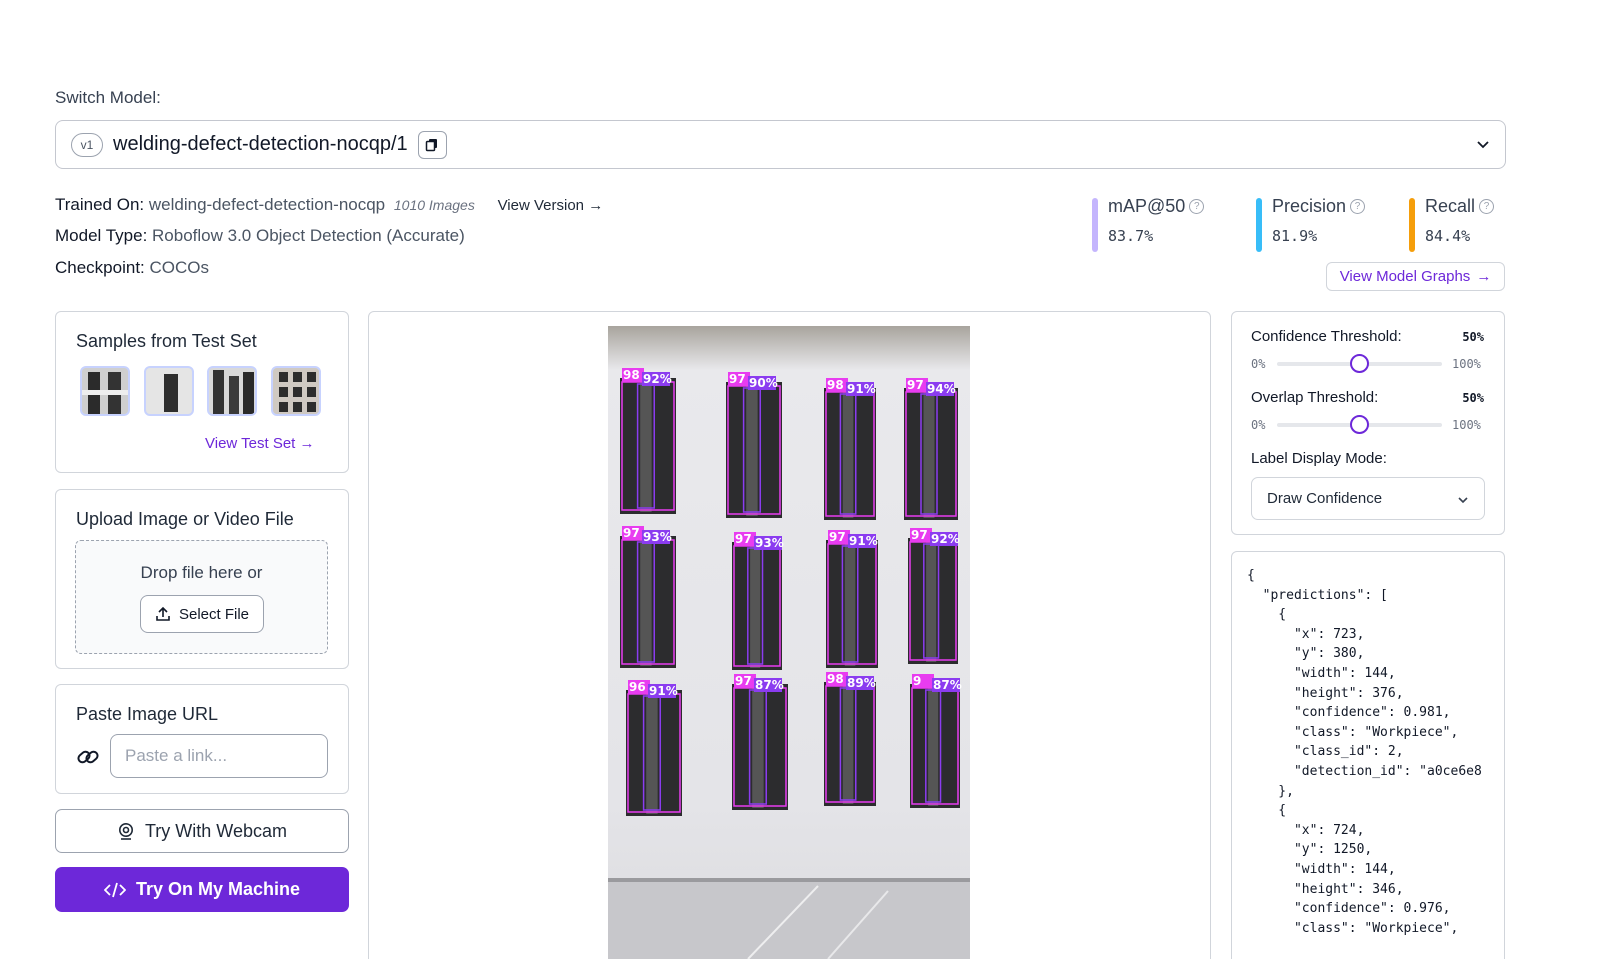 Image resolution: width=1600 pixels, height=959 pixels. Describe the element at coordinates (215, 830) in the screenshot. I see `try-webcam-label: Try With Webcam` at that location.